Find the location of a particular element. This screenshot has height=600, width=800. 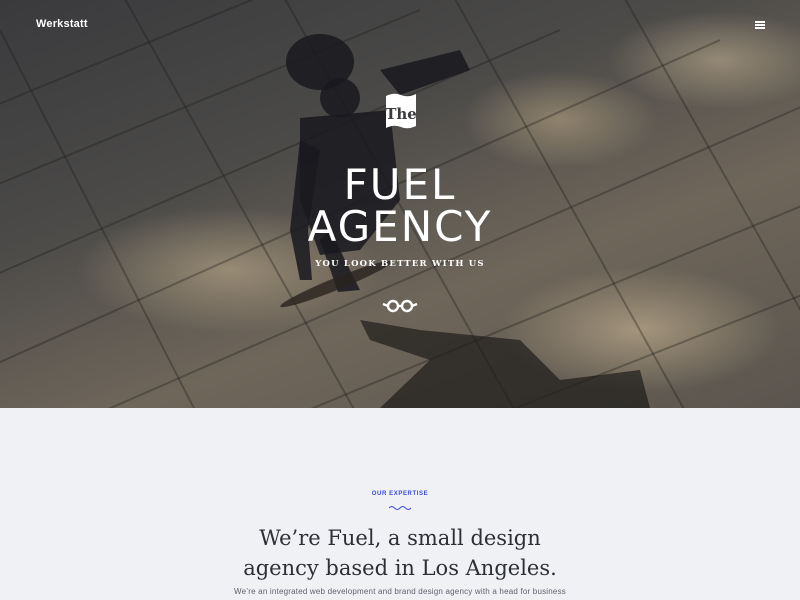

badge-text: The is located at coordinates (401, 114).